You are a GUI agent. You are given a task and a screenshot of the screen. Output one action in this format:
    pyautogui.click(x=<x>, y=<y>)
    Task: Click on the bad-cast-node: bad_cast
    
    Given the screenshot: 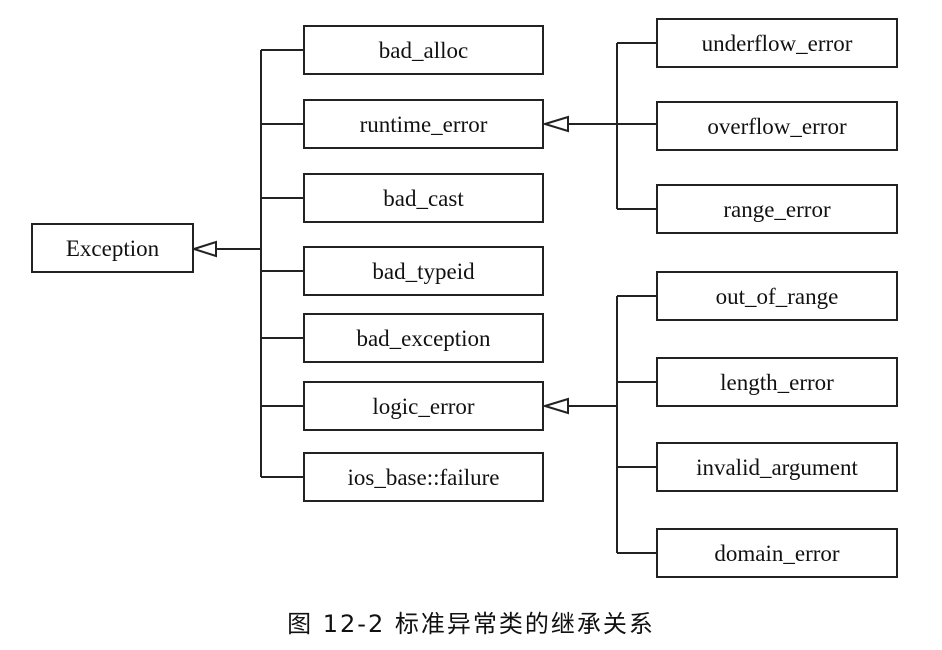 What is the action you would take?
    pyautogui.click(x=423, y=198)
    